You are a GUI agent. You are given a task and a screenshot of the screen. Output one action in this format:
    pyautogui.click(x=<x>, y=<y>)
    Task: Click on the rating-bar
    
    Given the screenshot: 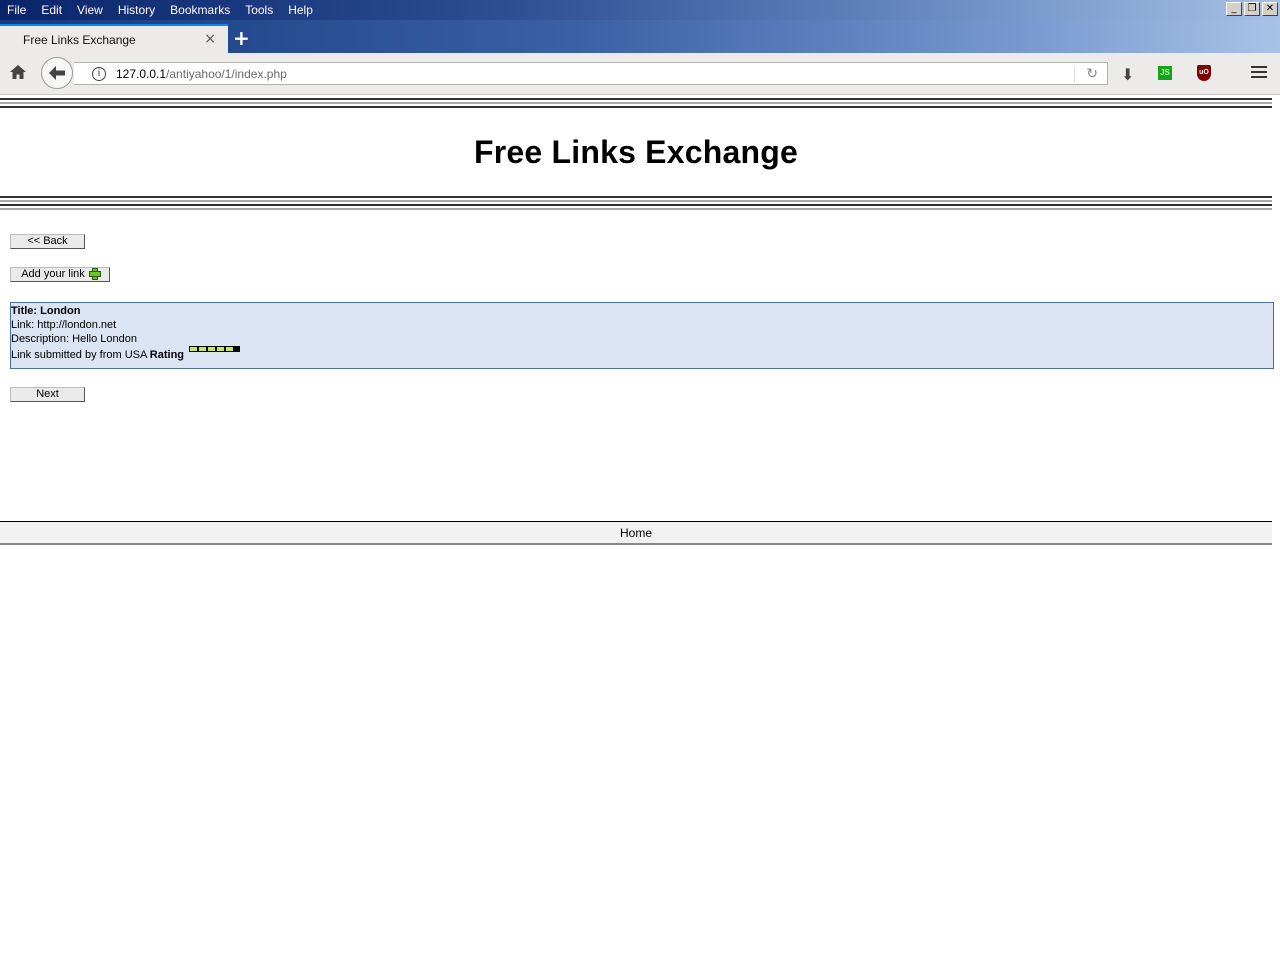 What is the action you would take?
    pyautogui.click(x=215, y=349)
    